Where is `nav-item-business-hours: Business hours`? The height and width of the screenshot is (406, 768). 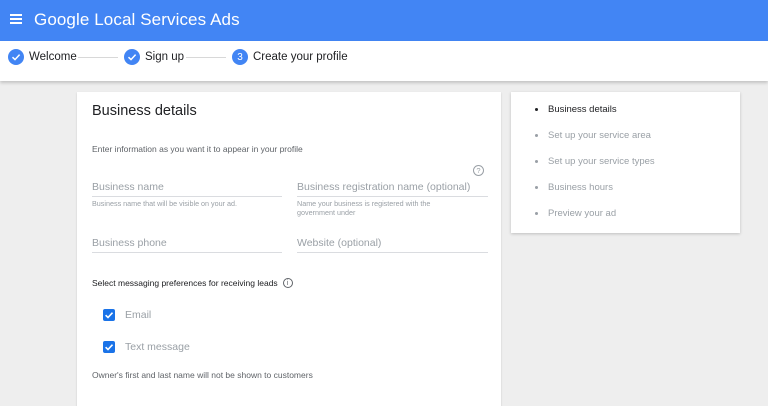 nav-item-business-hours: Business hours is located at coordinates (574, 187).